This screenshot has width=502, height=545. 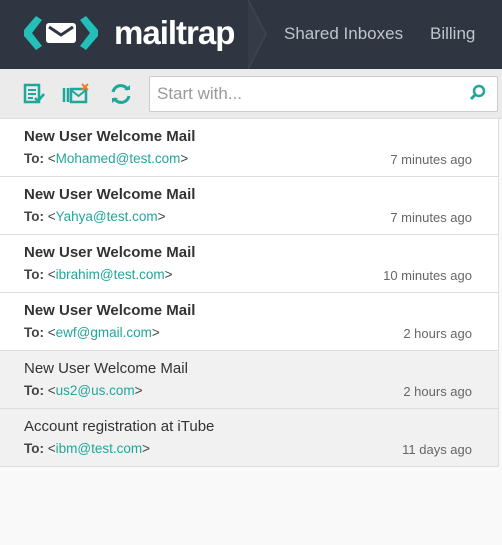 I want to click on message-recipient: To: <us2@us.com>, so click(x=83, y=390).